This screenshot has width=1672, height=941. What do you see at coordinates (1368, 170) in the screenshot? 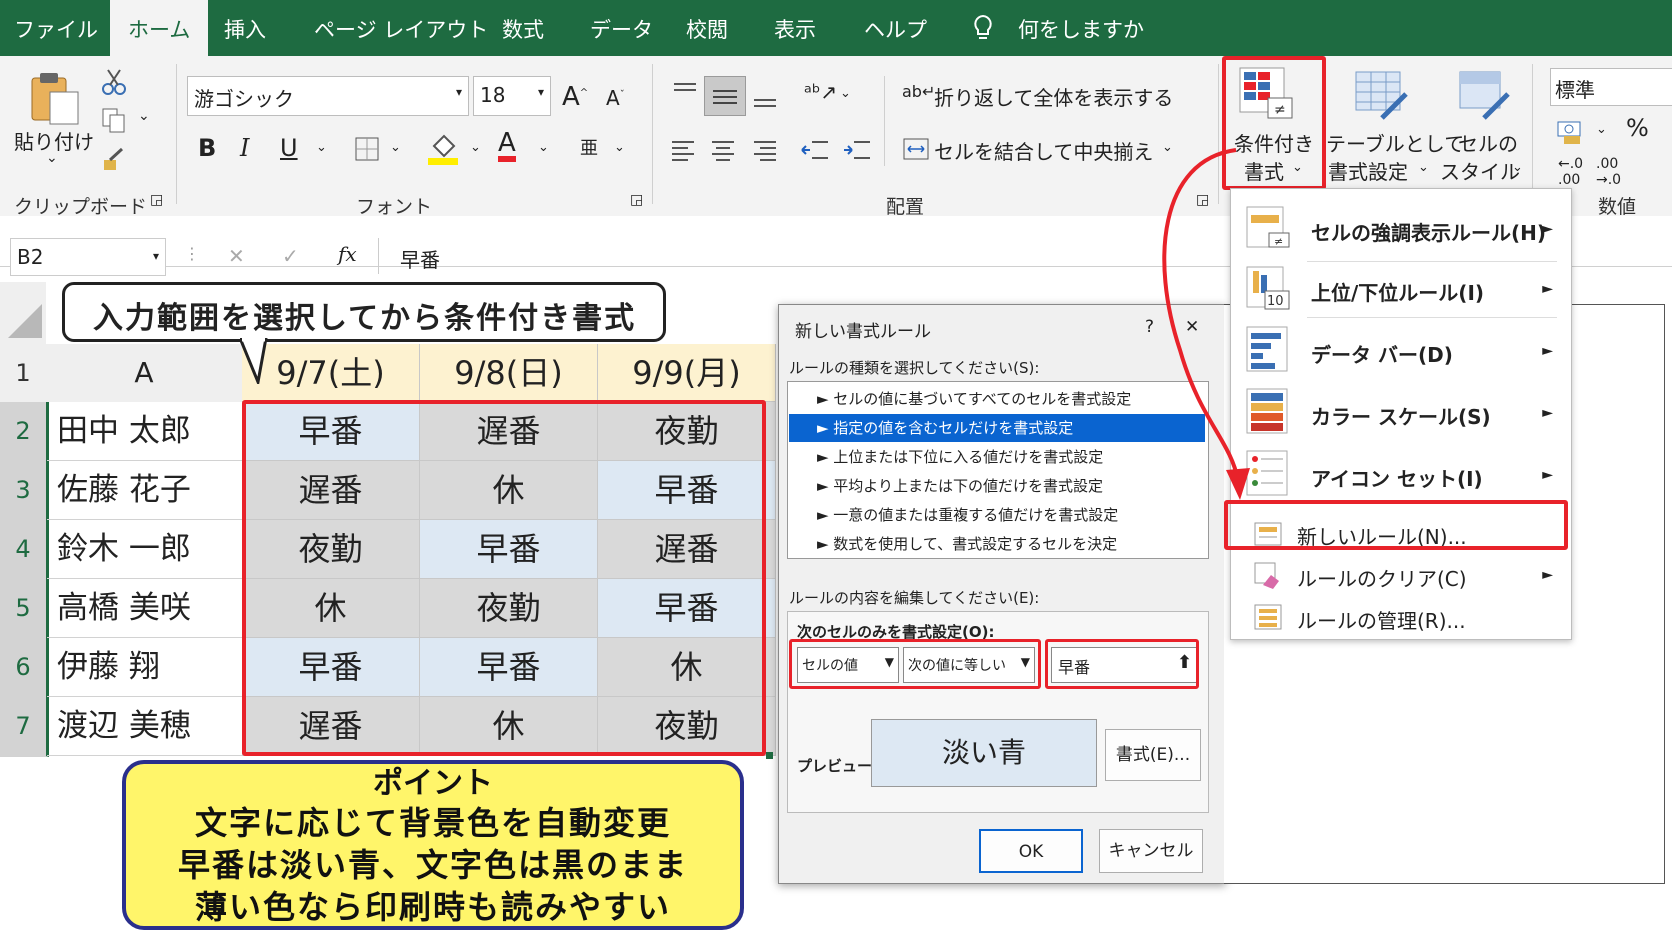
I see `format-as-table-label-2: 書式設定` at bounding box center [1368, 170].